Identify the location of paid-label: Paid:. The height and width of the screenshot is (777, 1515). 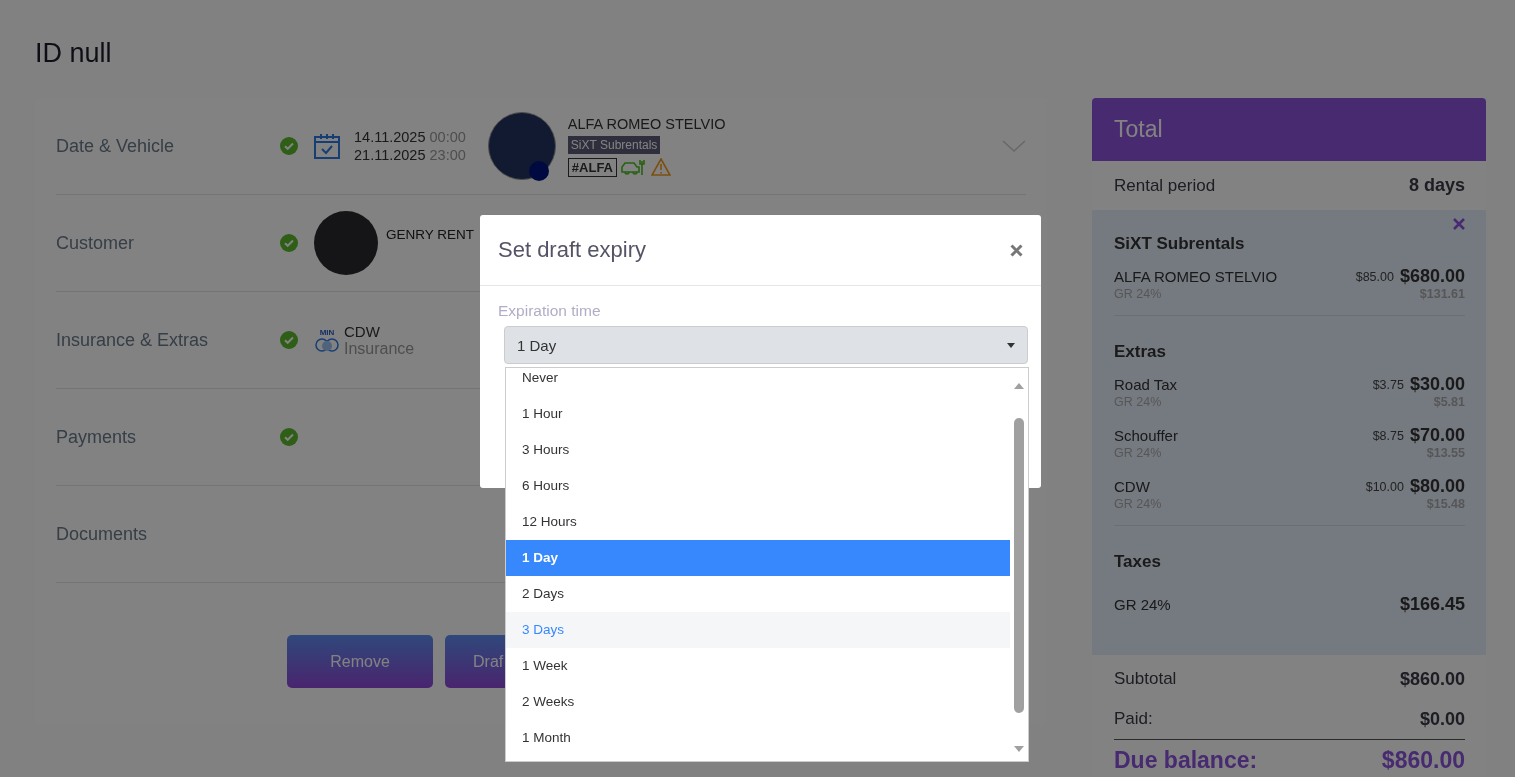
(1133, 719).